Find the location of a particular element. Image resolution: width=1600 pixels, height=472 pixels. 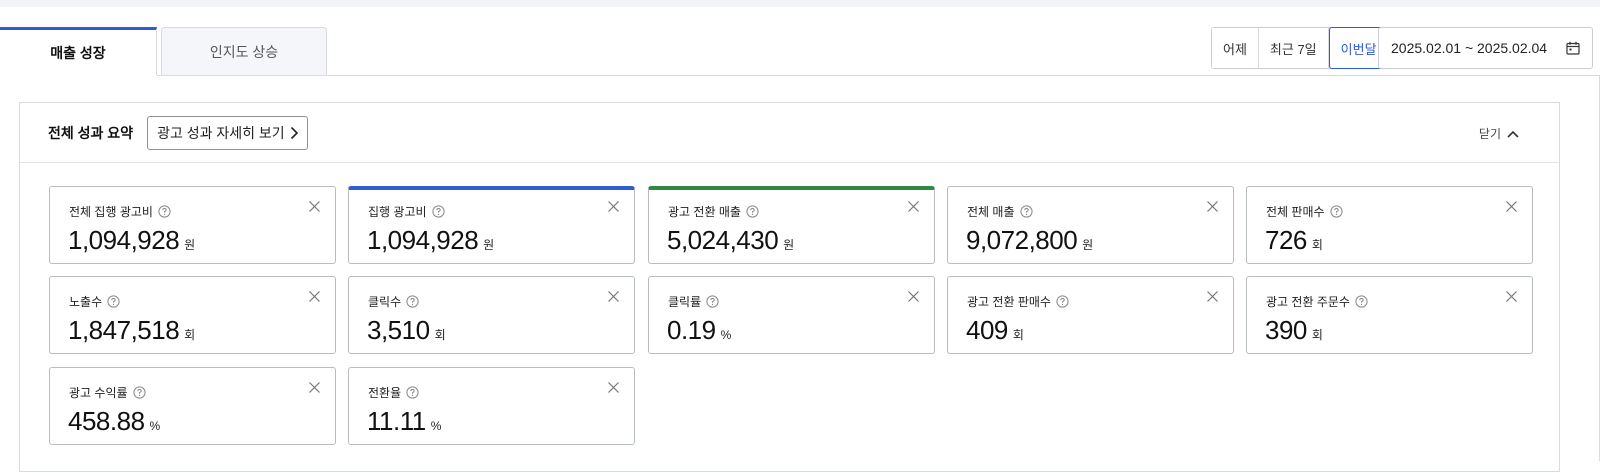

chevron-up-icon is located at coordinates (1513, 134).